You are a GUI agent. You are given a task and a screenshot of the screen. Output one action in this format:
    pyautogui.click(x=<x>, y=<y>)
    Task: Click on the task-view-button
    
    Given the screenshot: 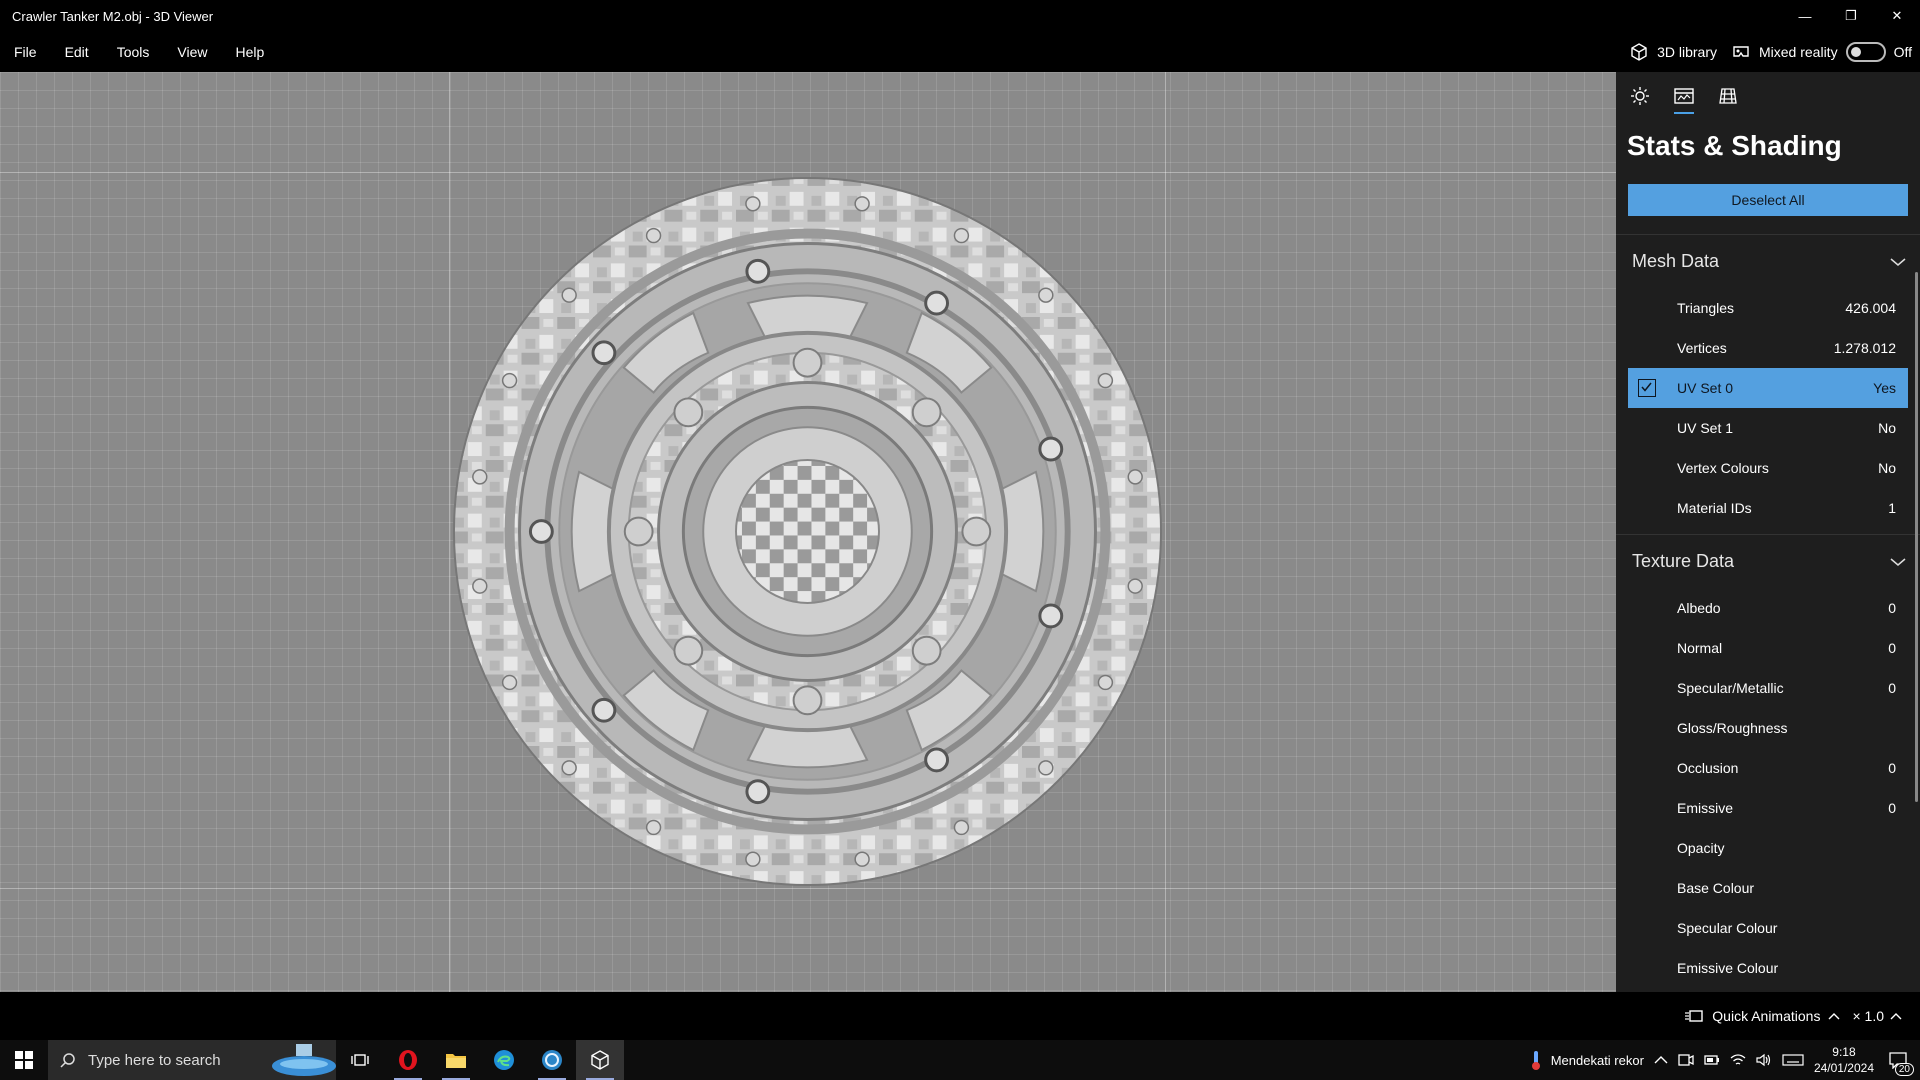 What is the action you would take?
    pyautogui.click(x=360, y=1060)
    